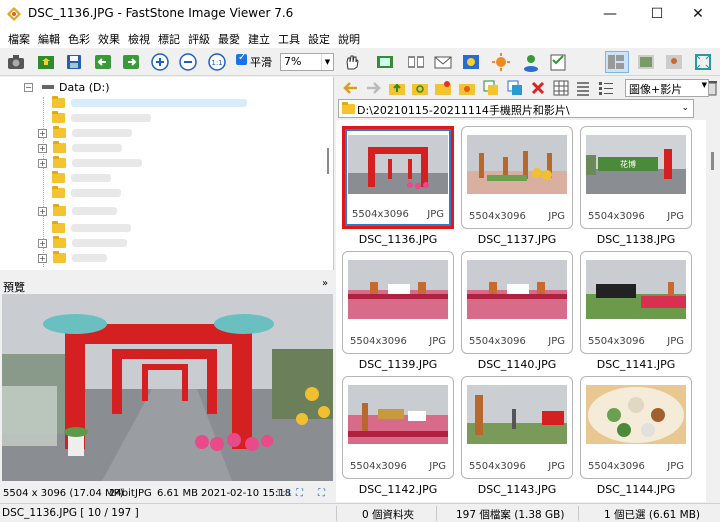  What do you see at coordinates (46, 62) in the screenshot?
I see `open-button` at bounding box center [46, 62].